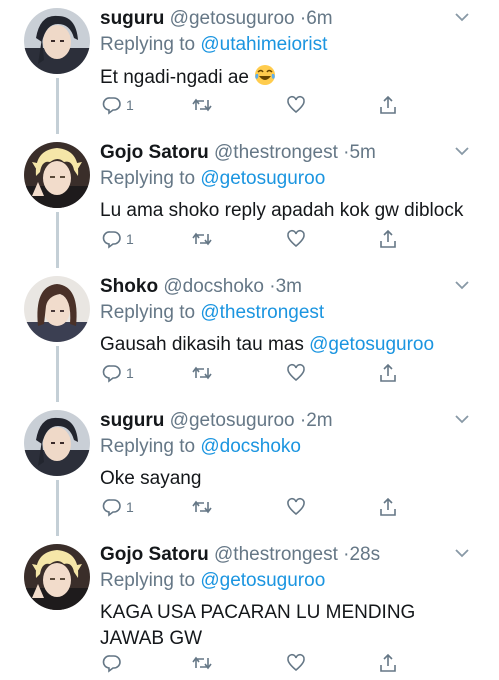 The width and height of the screenshot is (499, 680). I want to click on tweet-text-body: Et ngadi-ngadi ae, so click(174, 77).